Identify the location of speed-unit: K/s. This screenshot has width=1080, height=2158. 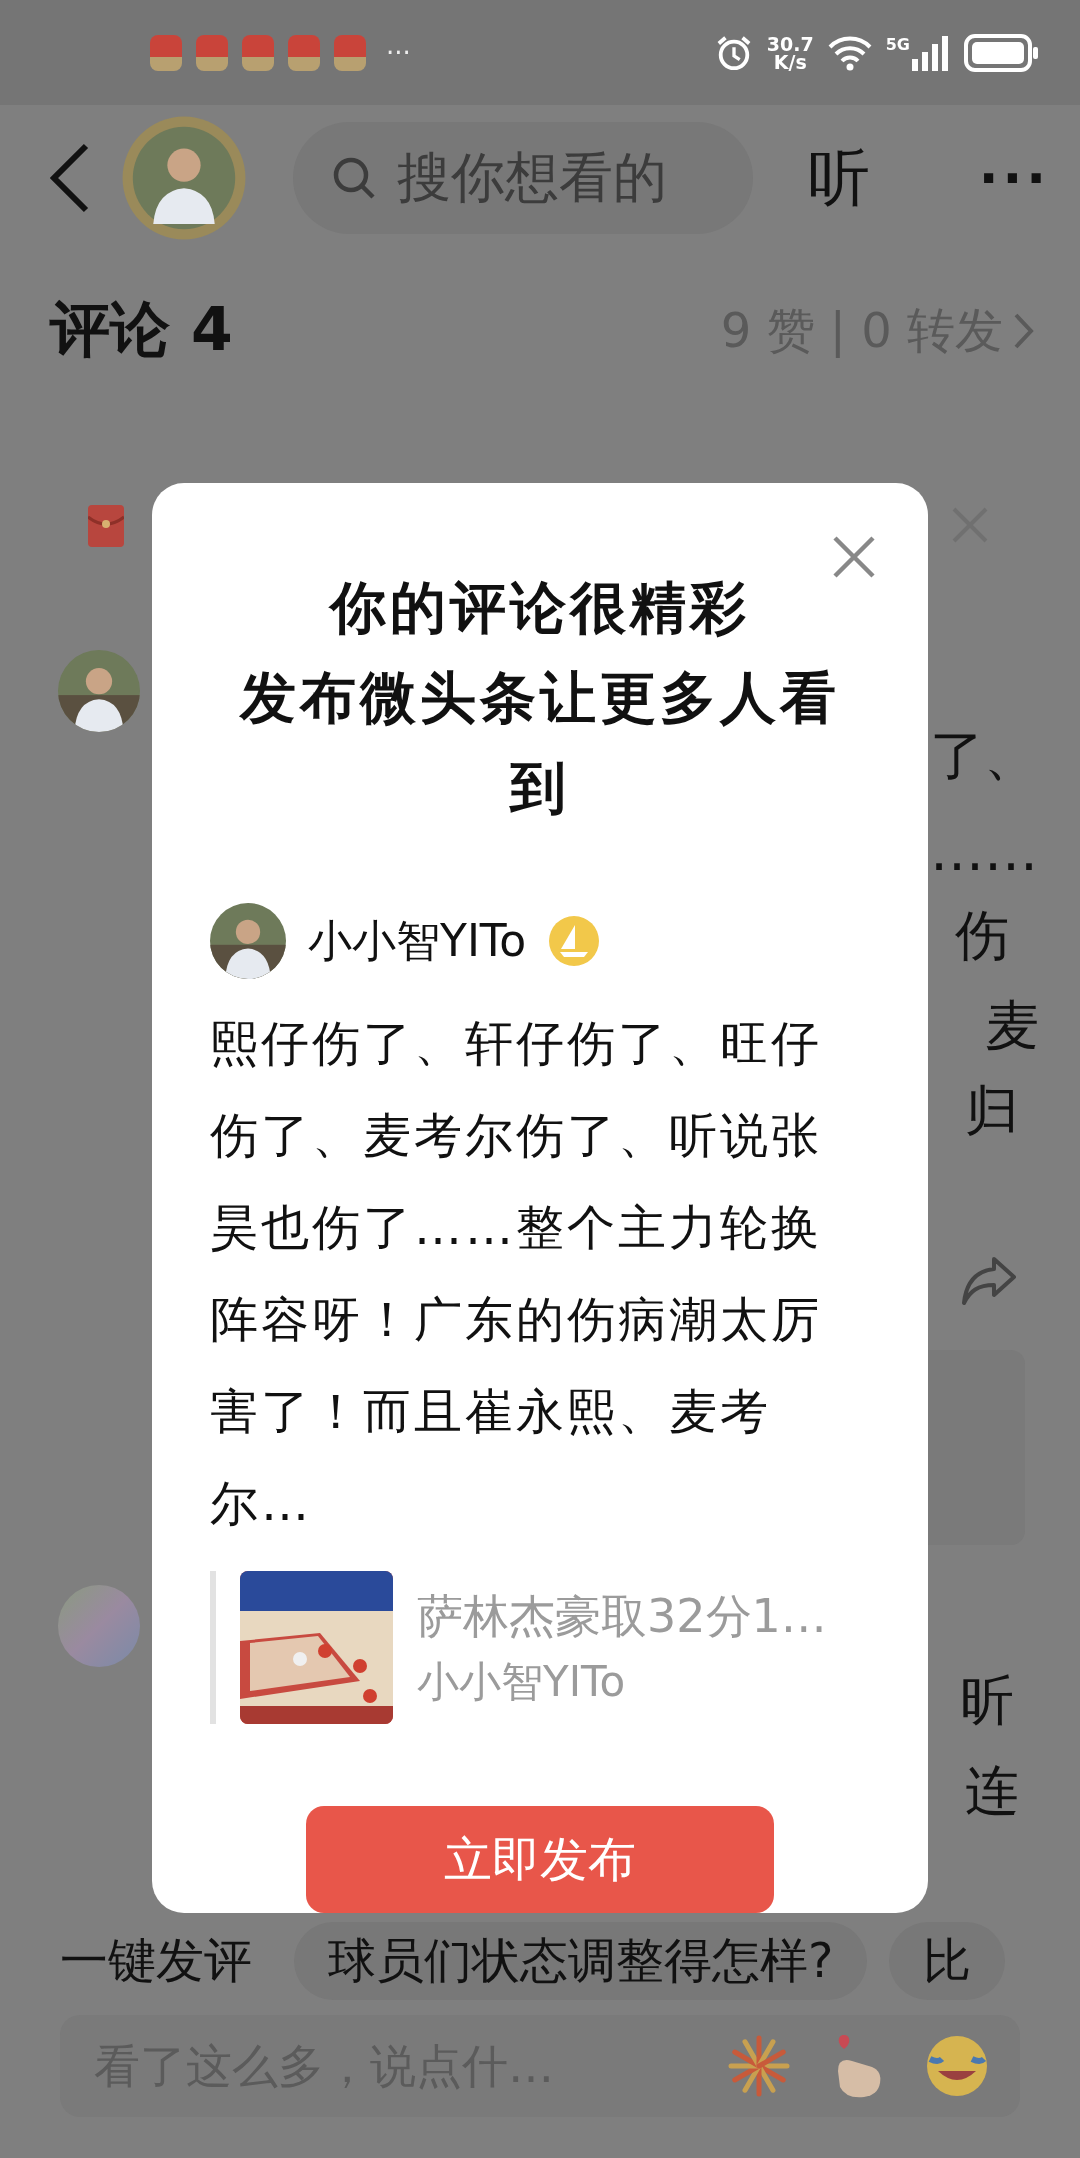
(790, 61).